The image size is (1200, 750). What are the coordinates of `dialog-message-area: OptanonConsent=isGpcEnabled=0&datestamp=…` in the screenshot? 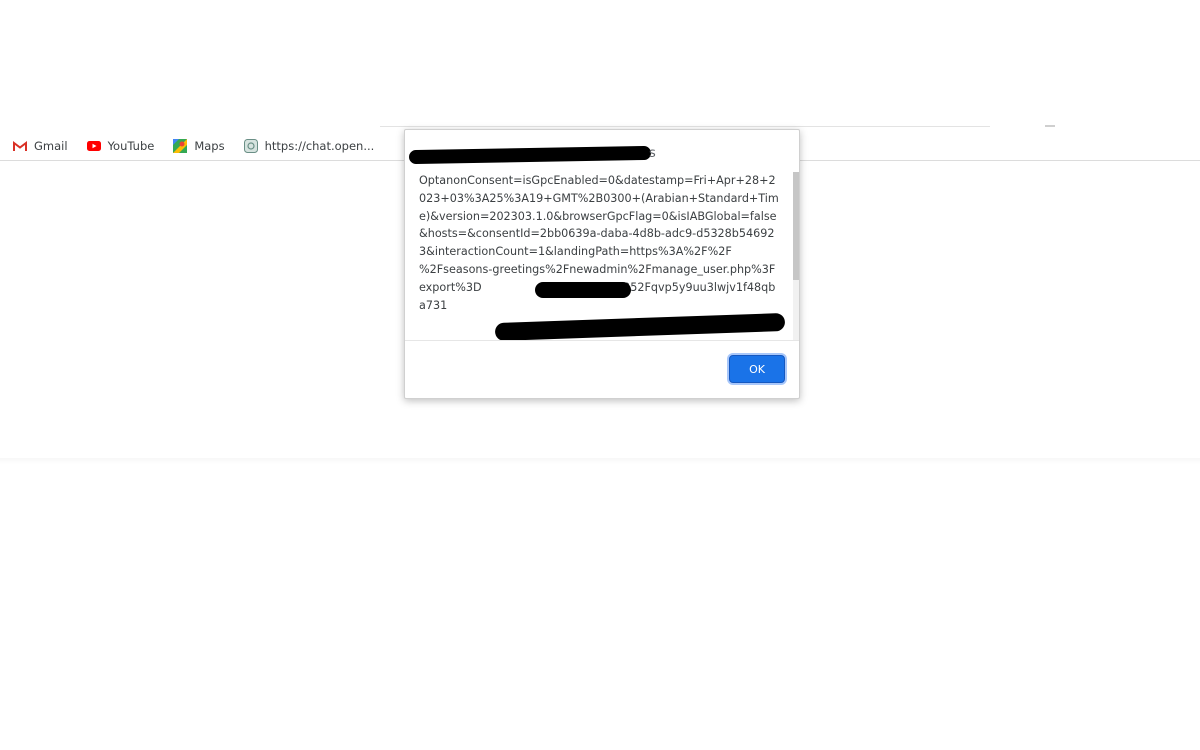 It's located at (604, 256).